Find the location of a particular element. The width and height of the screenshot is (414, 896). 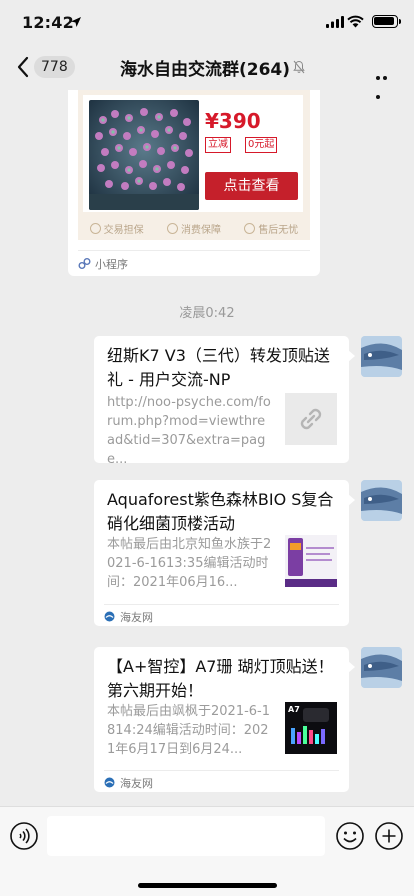

signal-icon is located at coordinates (335, 22).